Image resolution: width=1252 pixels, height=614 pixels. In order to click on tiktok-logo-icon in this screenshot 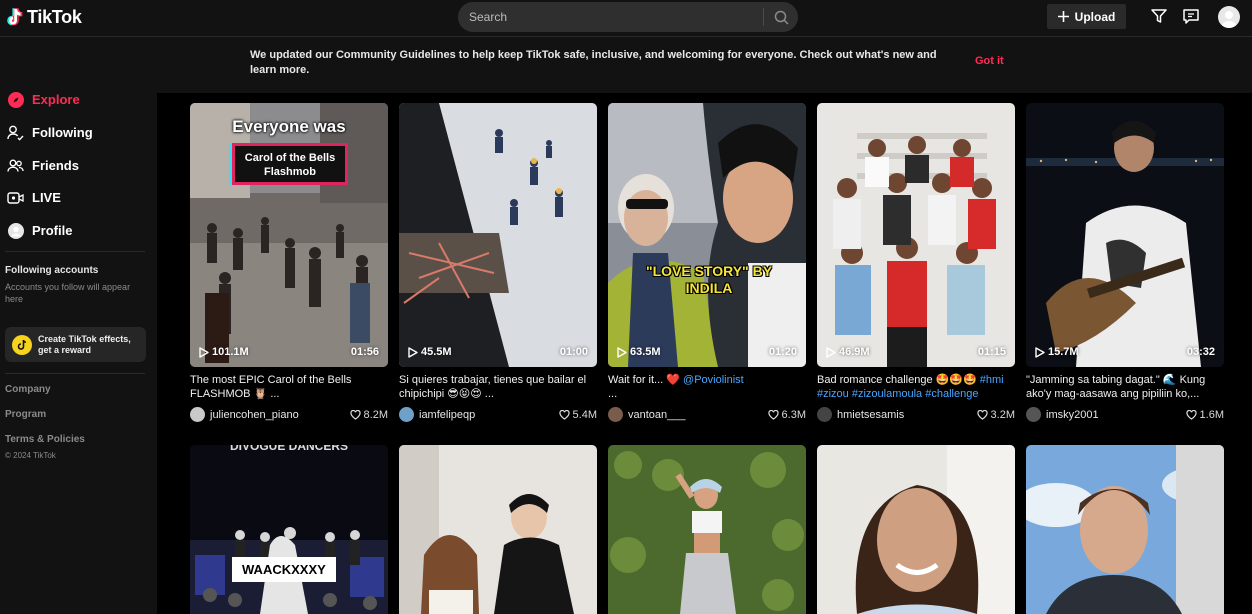, I will do `click(15, 16)`.